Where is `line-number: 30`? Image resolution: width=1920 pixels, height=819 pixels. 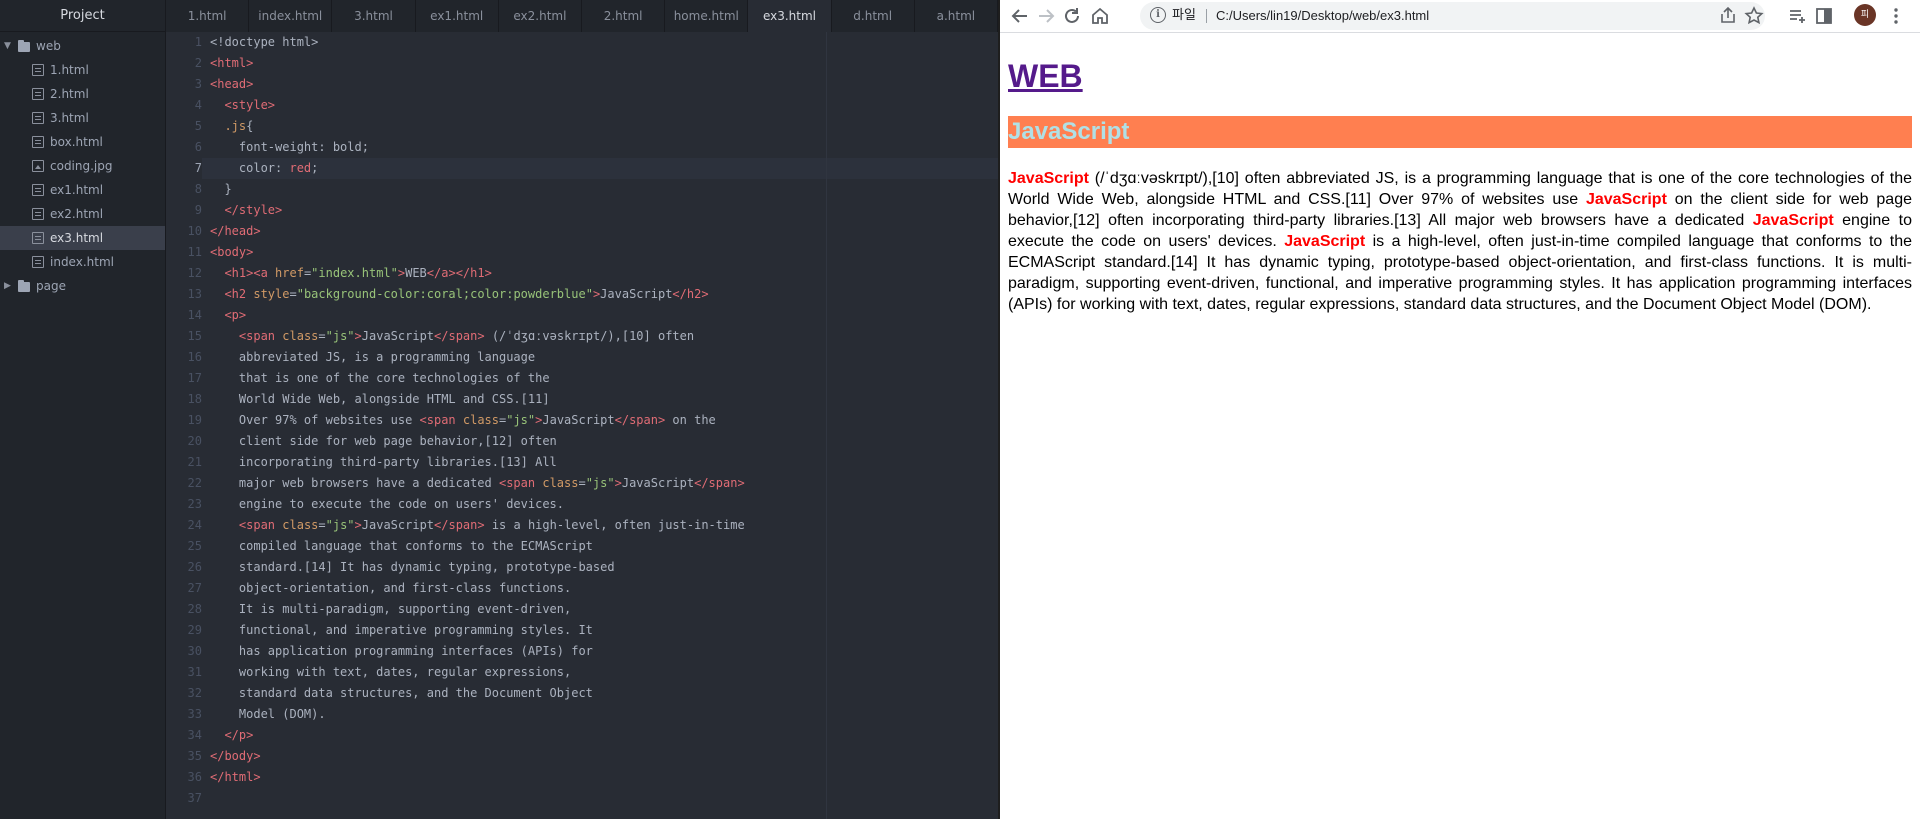 line-number: 30 is located at coordinates (194, 651).